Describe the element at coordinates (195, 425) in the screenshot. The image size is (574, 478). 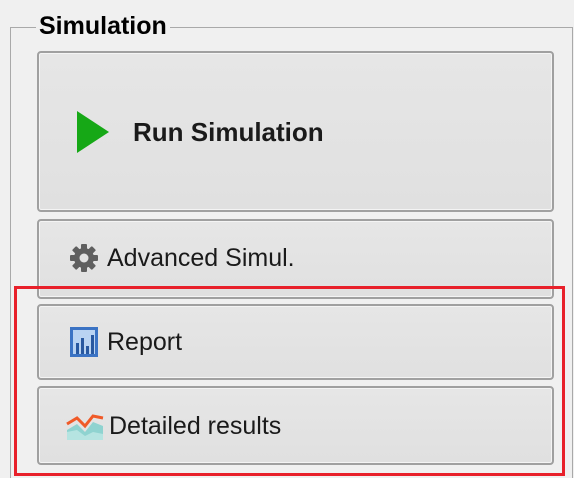
I see `detailed-results-label: Detailed results` at that location.